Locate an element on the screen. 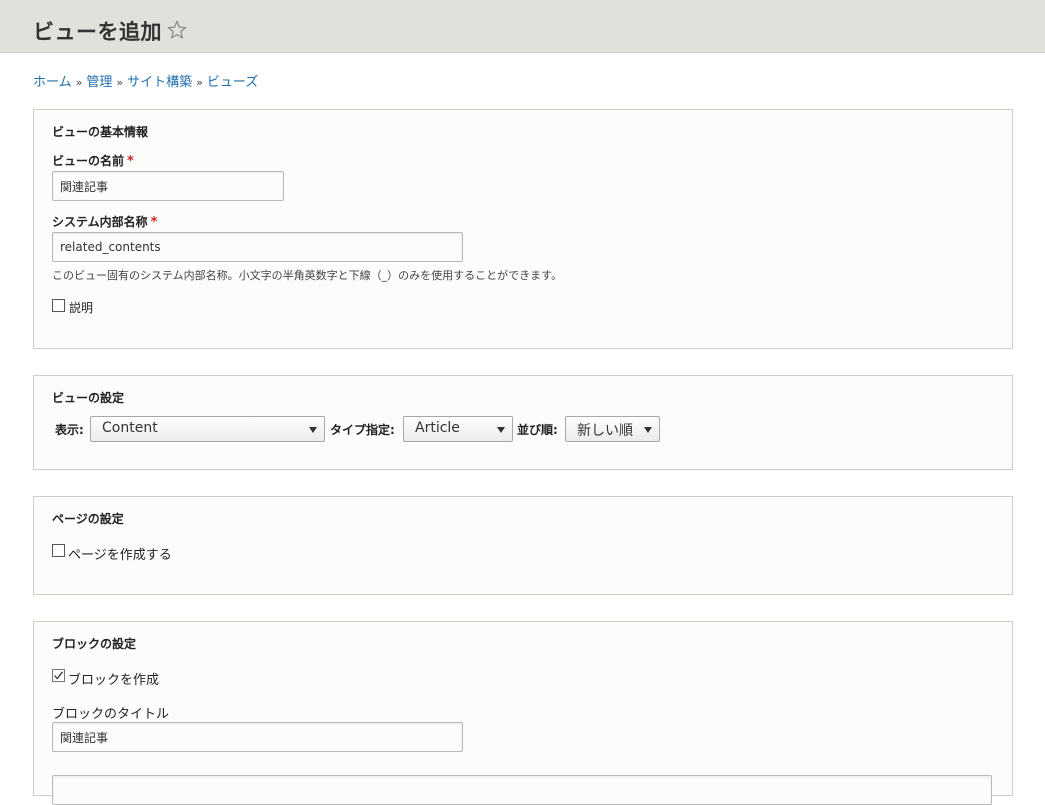 This screenshot has width=1045, height=805. basic-info-legend: ビューの基本情報 is located at coordinates (100, 132).